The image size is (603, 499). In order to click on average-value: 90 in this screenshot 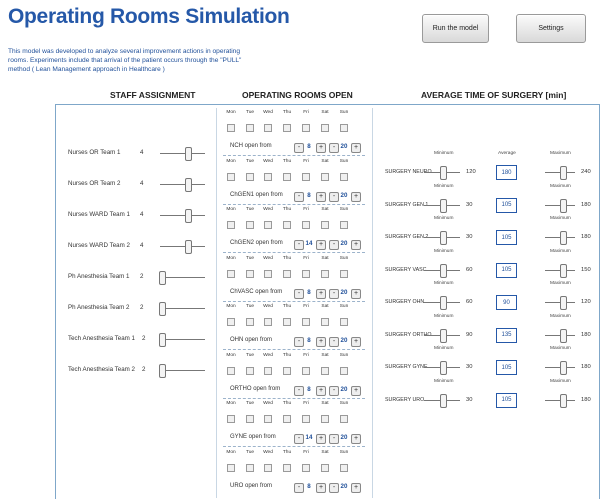, I will do `click(506, 302)`.